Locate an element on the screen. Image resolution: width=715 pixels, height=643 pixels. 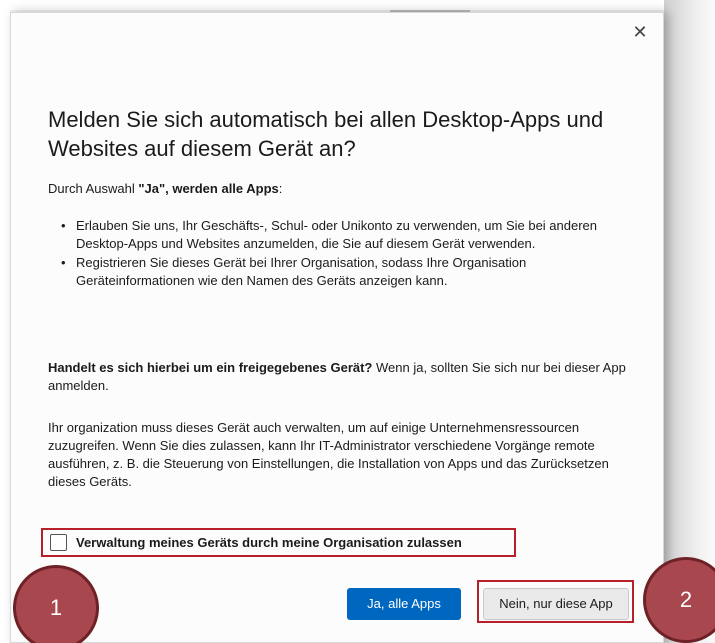
no-this-app-only-button: Nein, nur diese App is located at coordinates (556, 604).